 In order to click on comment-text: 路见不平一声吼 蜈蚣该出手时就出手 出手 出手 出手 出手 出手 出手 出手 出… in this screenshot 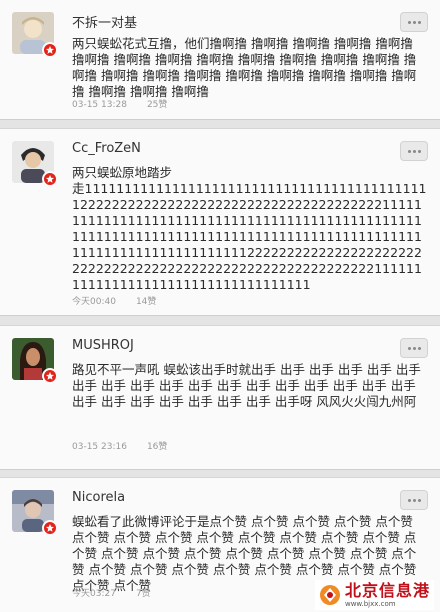, I will do `click(246, 385)`.